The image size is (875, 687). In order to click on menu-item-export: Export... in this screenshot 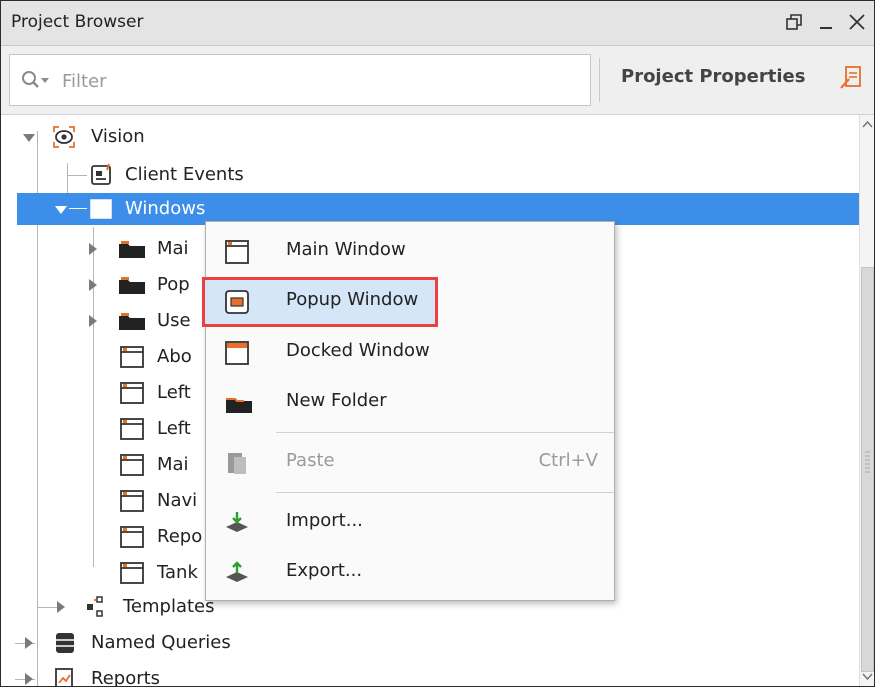, I will do `click(410, 573)`.